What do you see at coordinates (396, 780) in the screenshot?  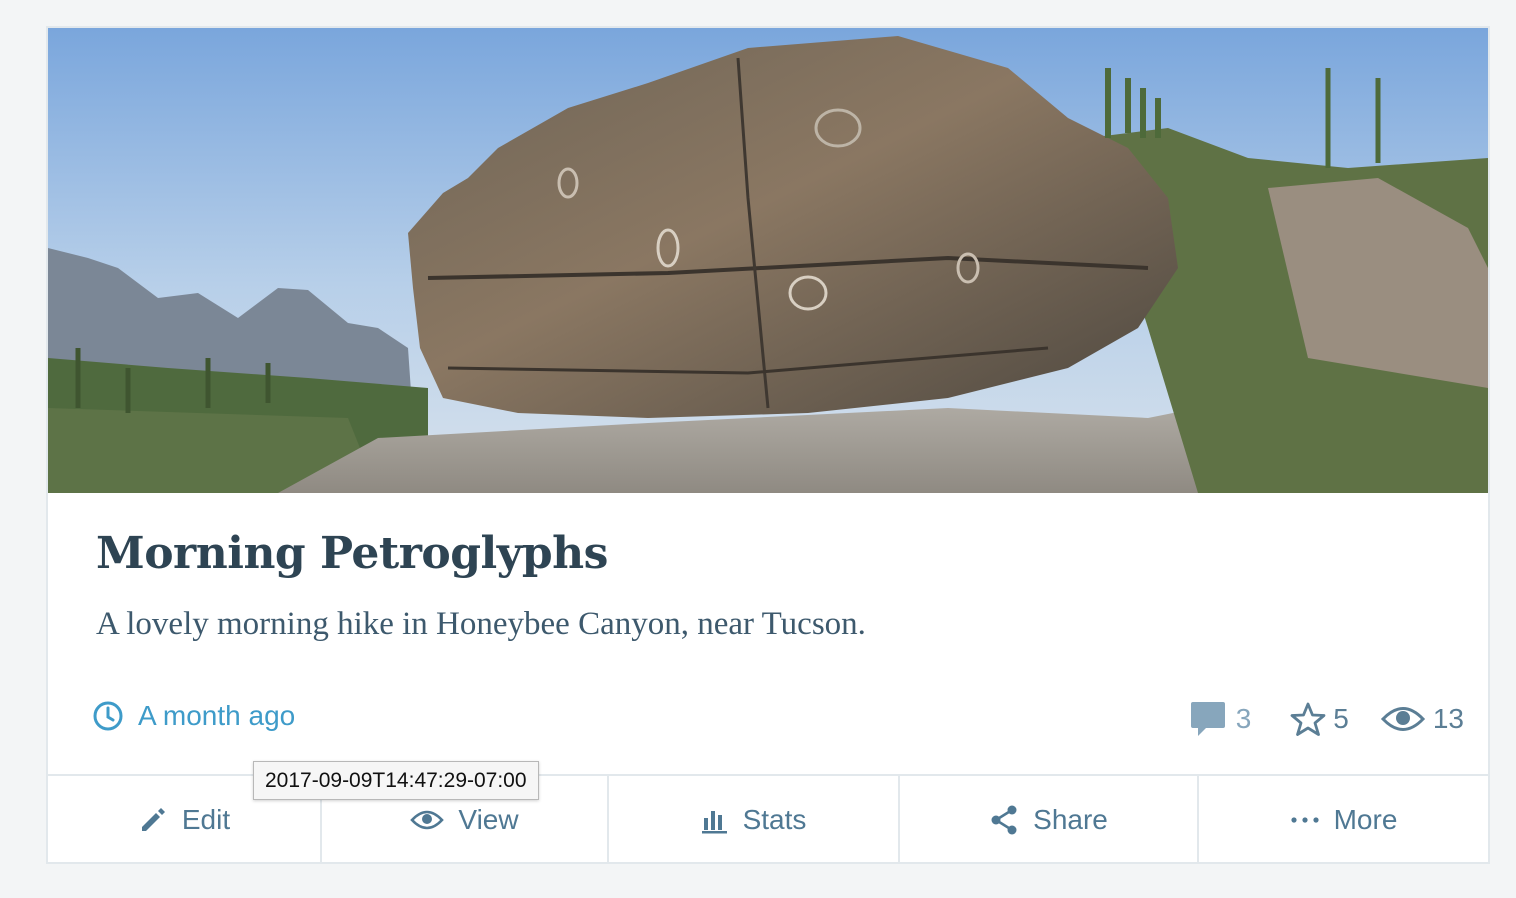 I see `date-tooltip: 2017-09-09T14:47:29-07:00` at bounding box center [396, 780].